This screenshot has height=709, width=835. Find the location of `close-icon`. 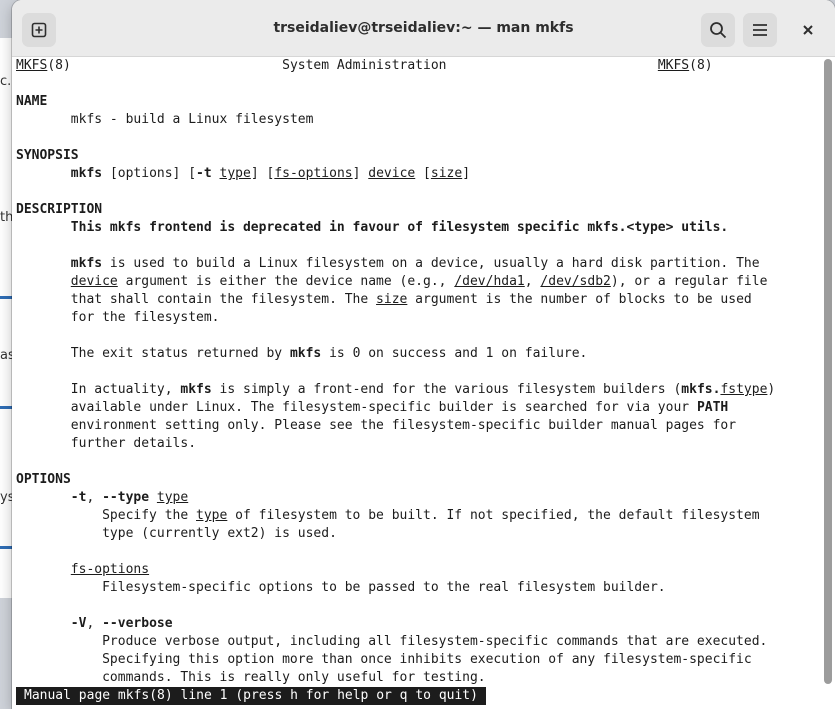

close-icon is located at coordinates (808, 30).